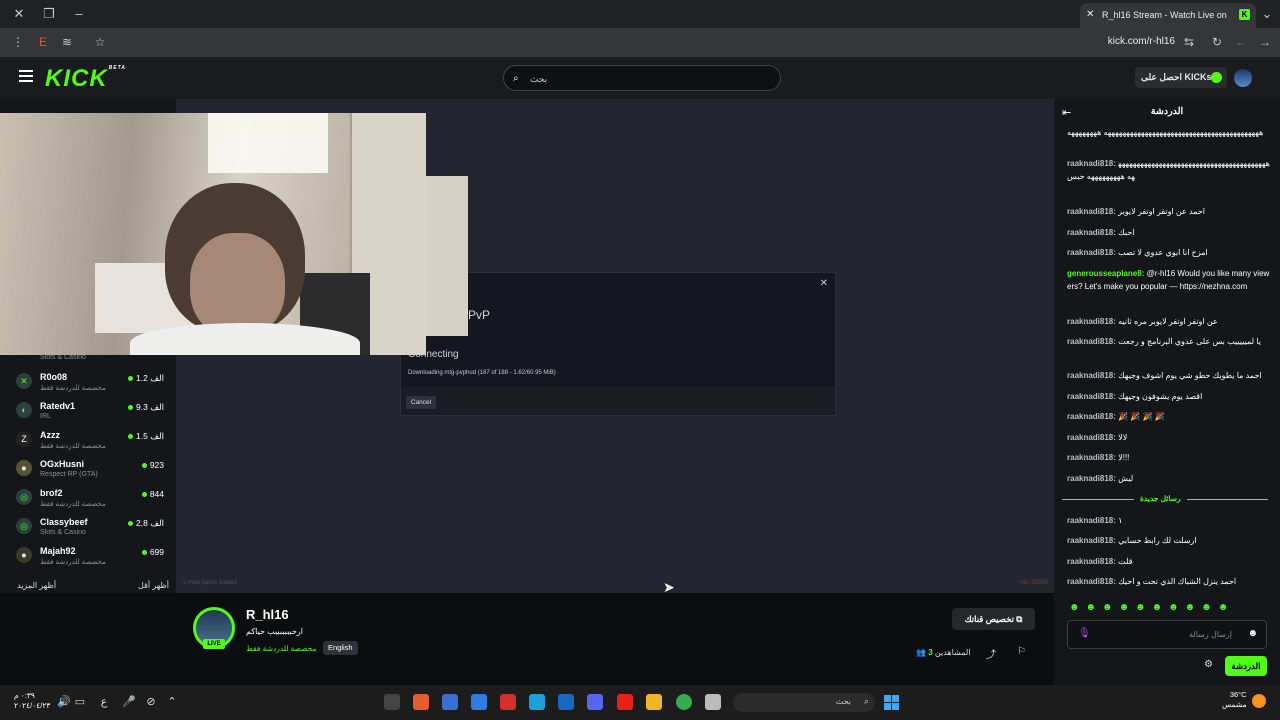 Image resolution: width=1280 pixels, height=720 pixels. I want to click on get-kicks-button: احصل على KICKs, so click(1181, 77).